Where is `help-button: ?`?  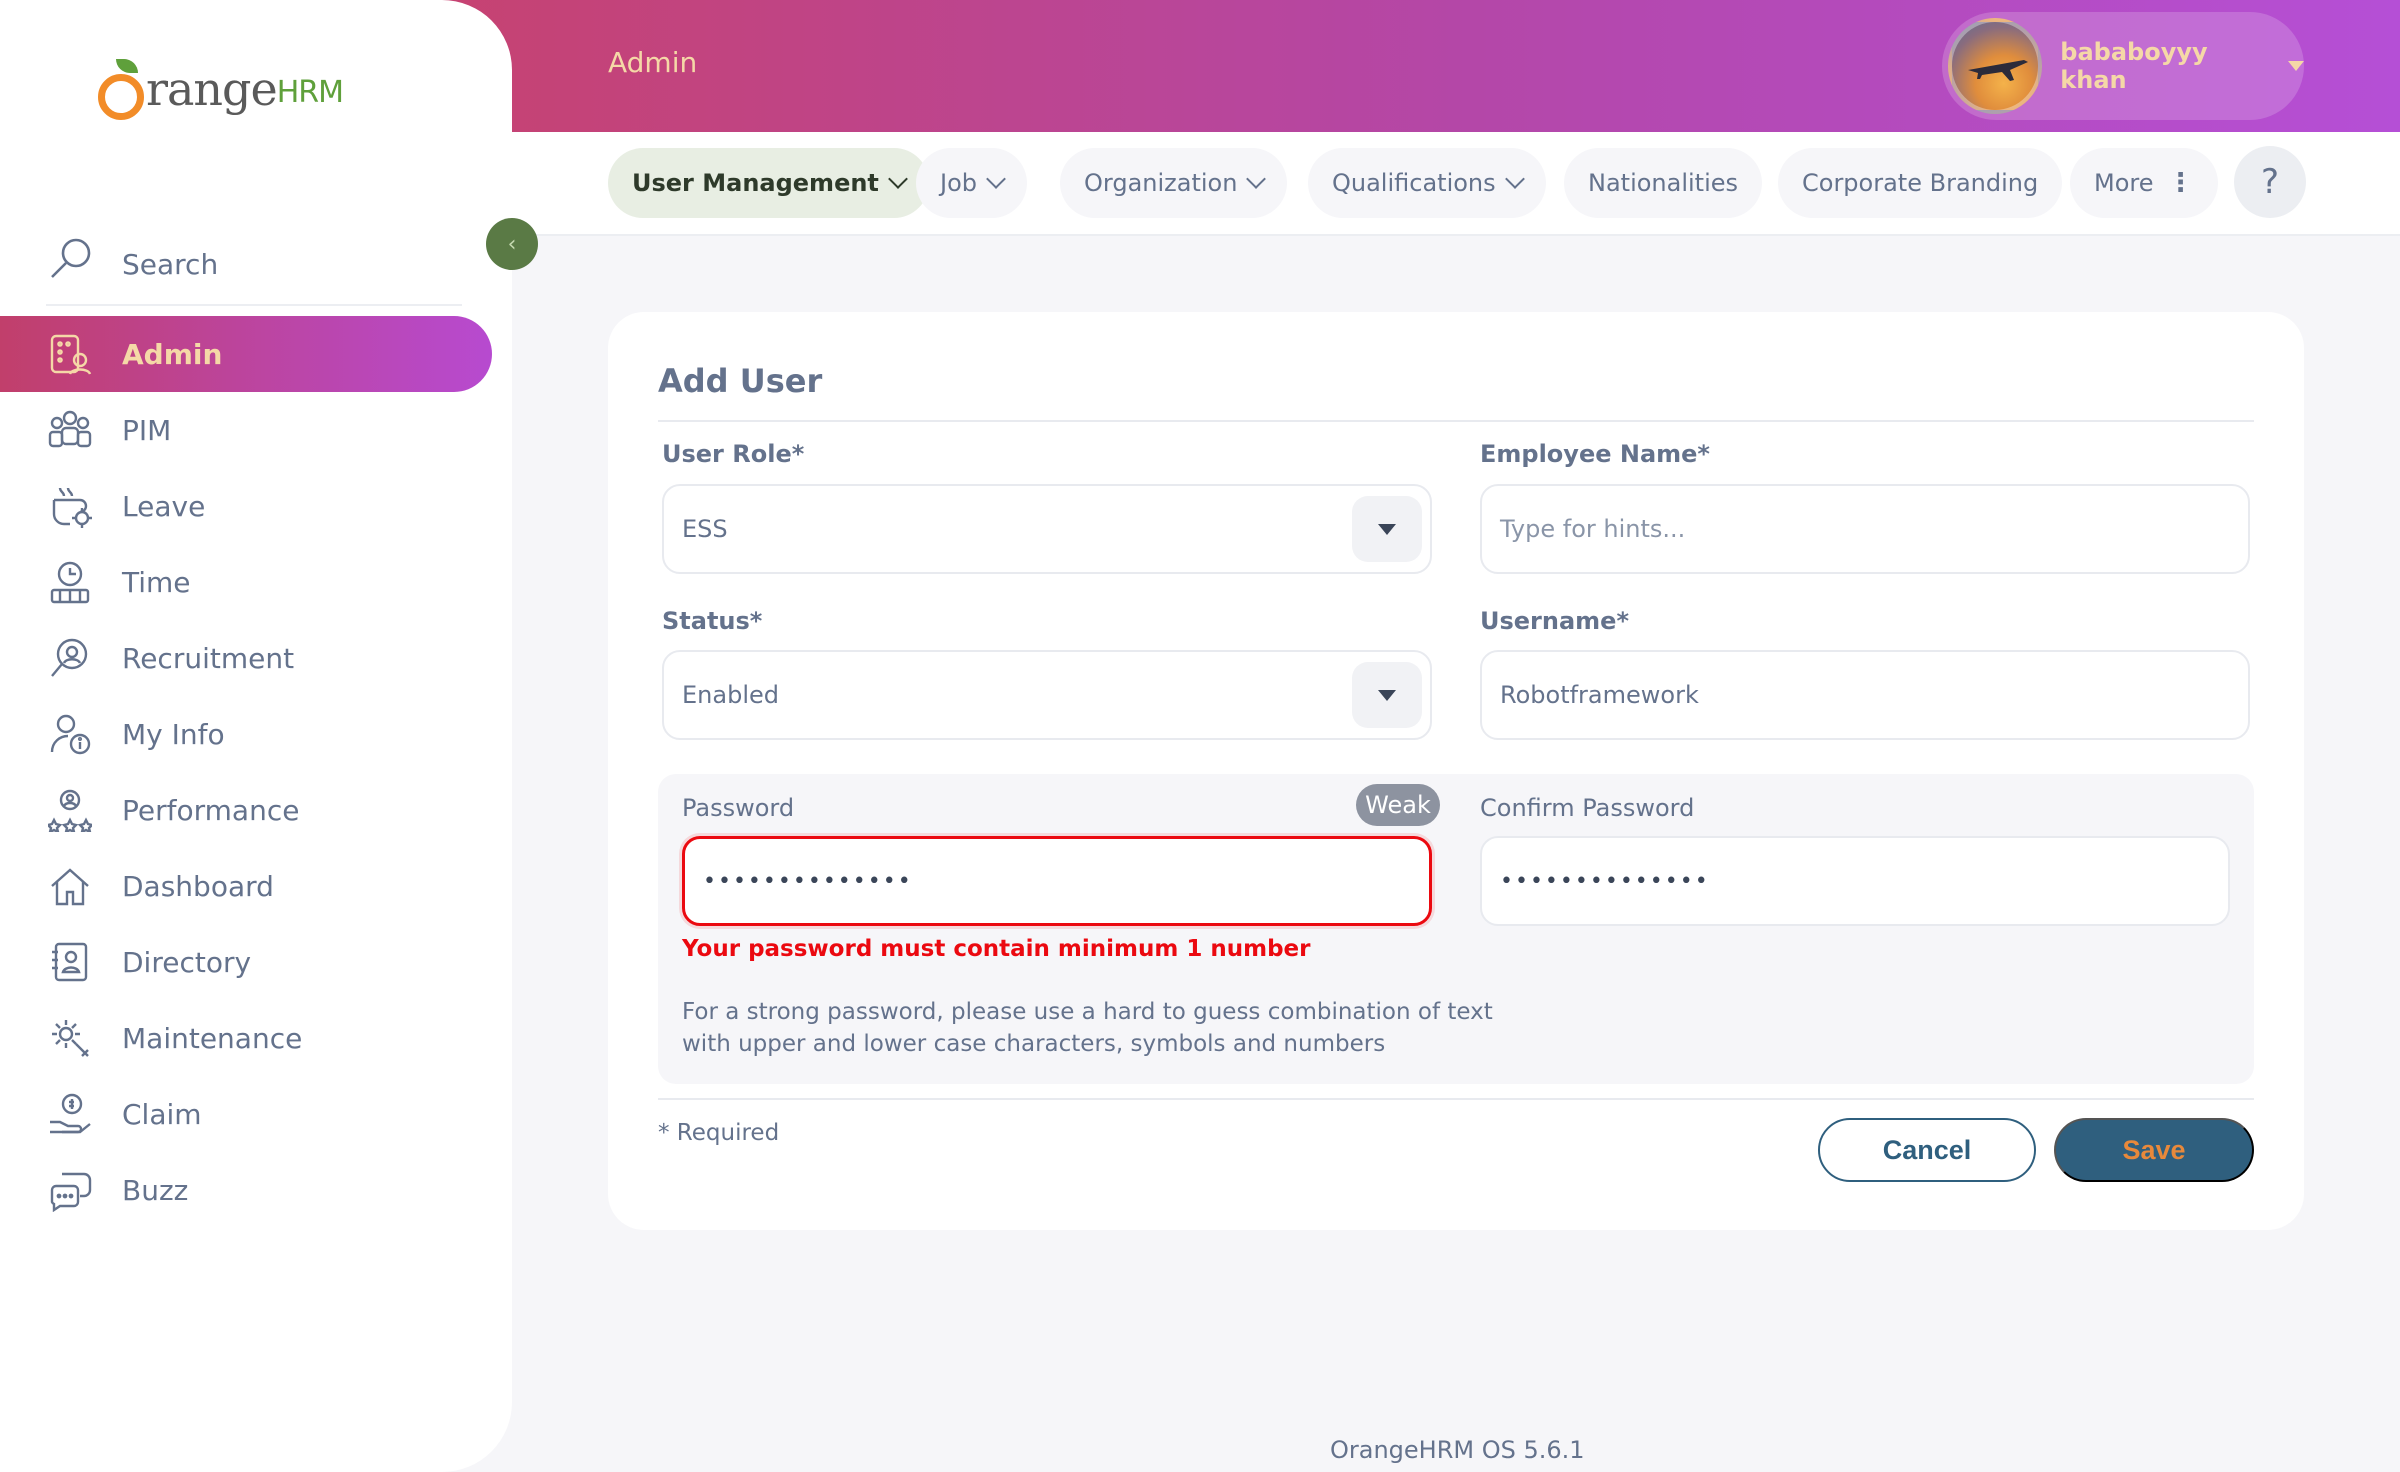
help-button: ? is located at coordinates (2270, 182).